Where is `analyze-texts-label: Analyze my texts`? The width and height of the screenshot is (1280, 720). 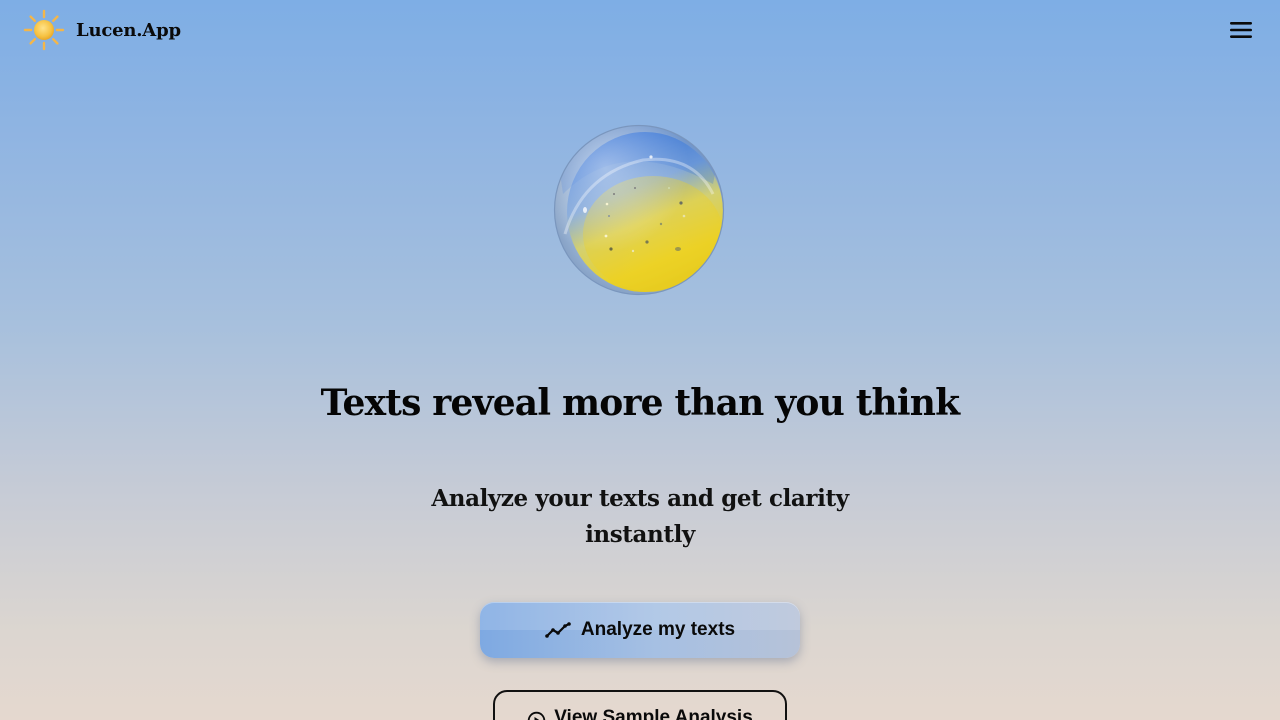 analyze-texts-label: Analyze my texts is located at coordinates (658, 629).